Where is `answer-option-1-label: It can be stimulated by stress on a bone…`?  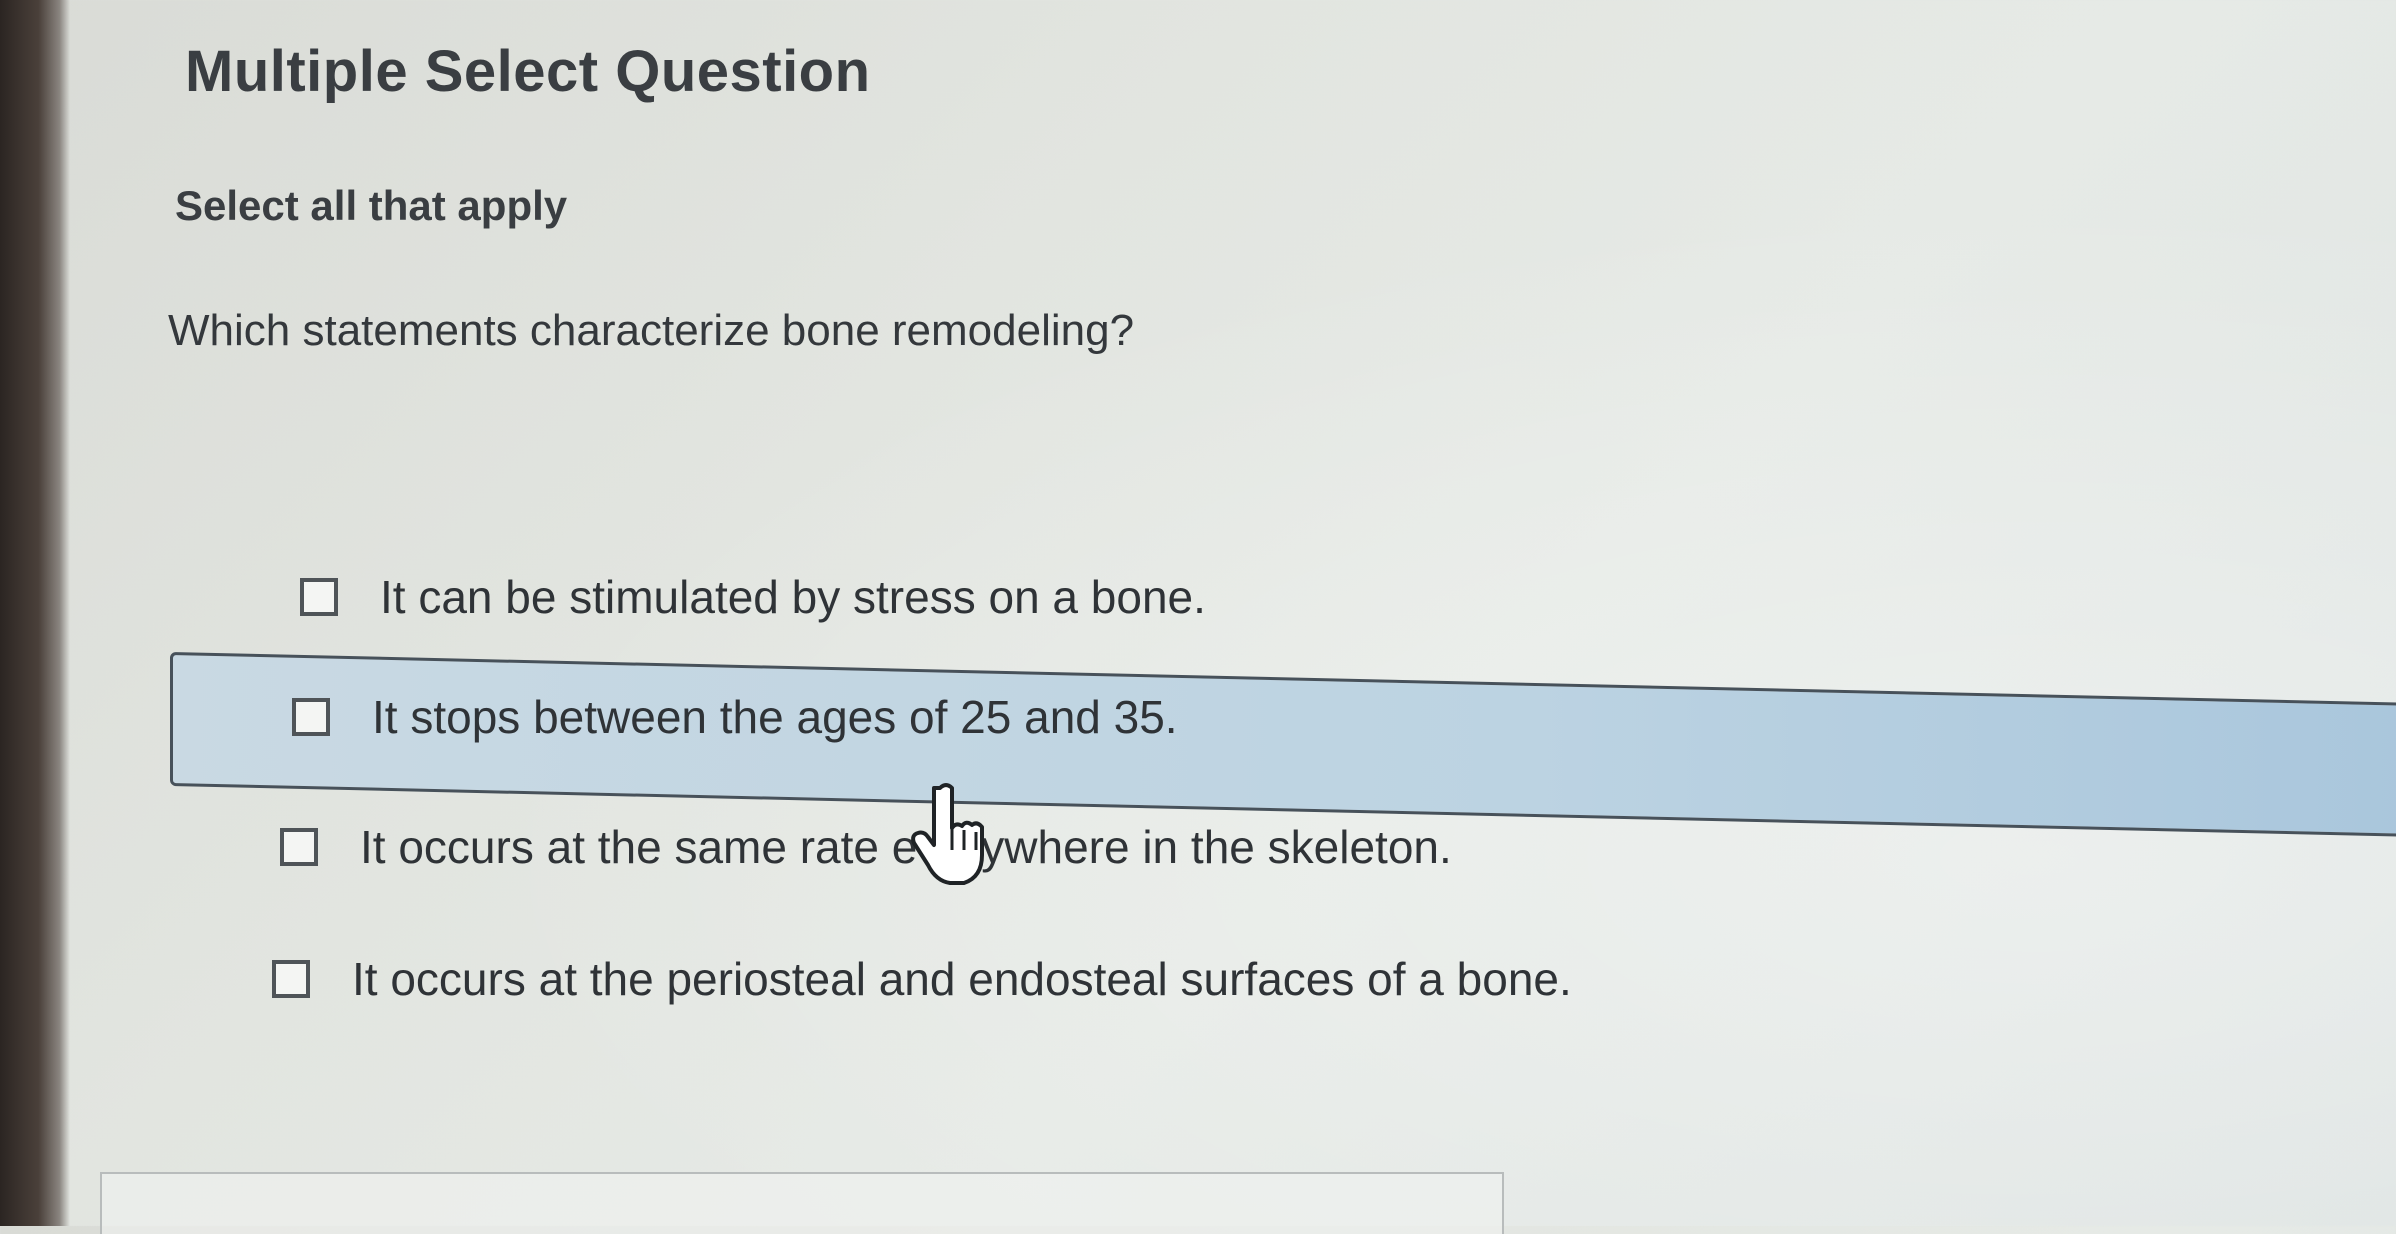
answer-option-1-label: It can be stimulated by stress on a bone… is located at coordinates (793, 597).